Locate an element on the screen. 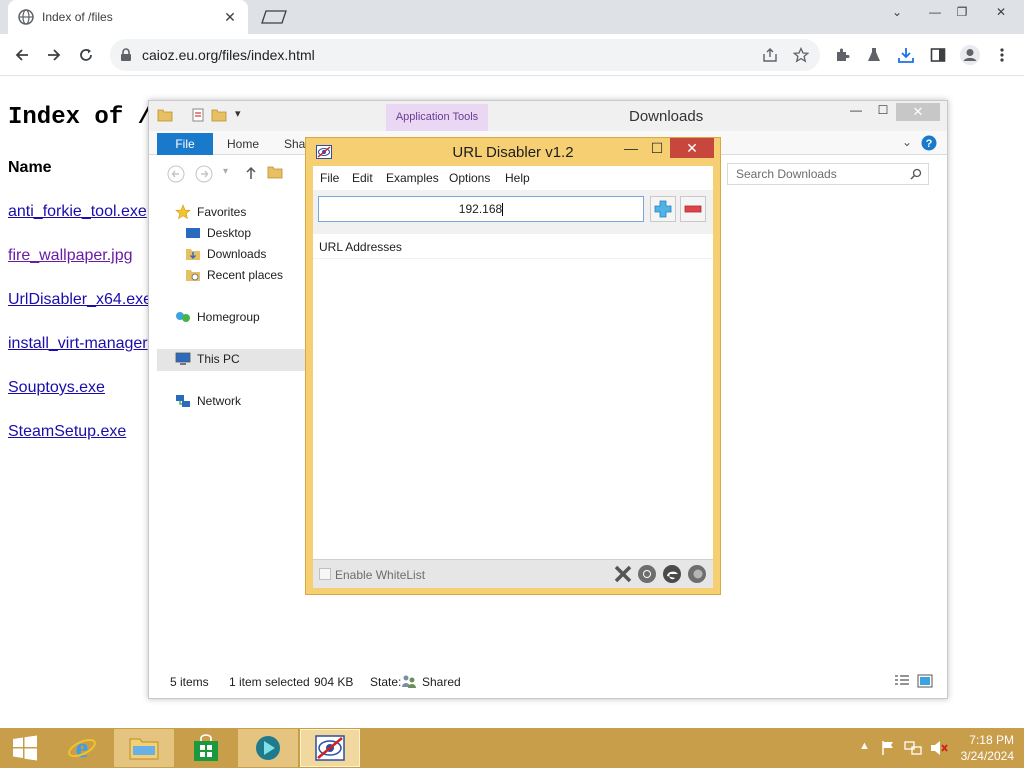 Image resolution: width=1024 pixels, height=768 pixels. taskbar-media-app is located at coordinates (268, 748).